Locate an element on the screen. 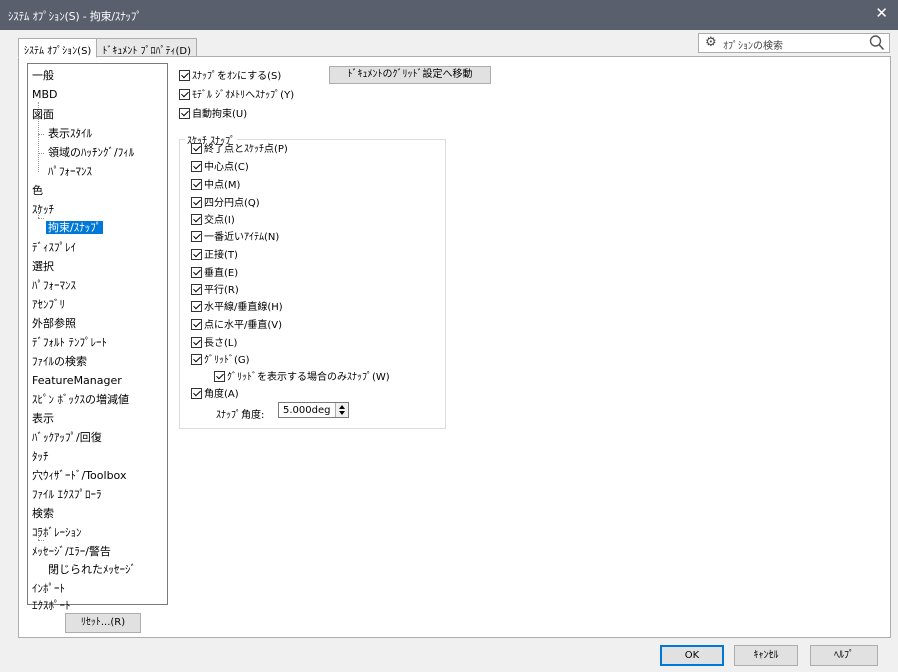  search-placeholder: ｵﾌﾟｼｮﾝの検索 is located at coordinates (753, 46).